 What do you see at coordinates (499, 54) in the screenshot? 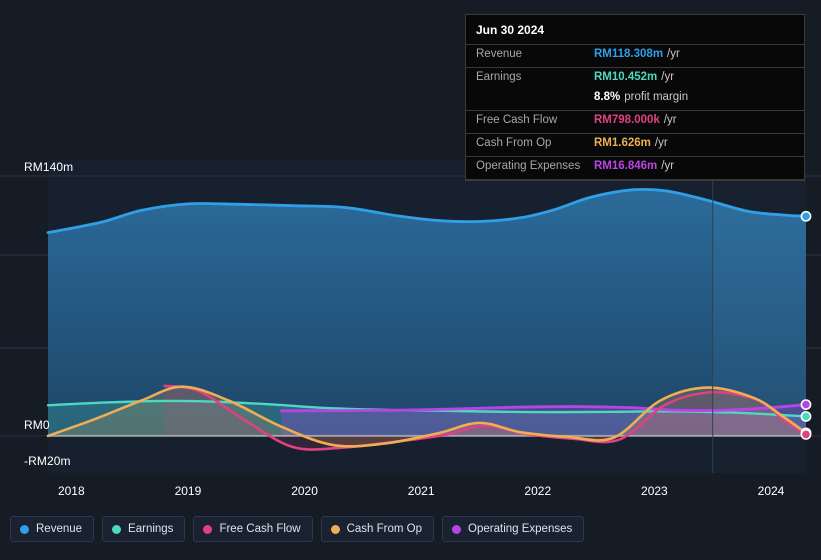
I see `tooltip-metric-label: Revenue` at bounding box center [499, 54].